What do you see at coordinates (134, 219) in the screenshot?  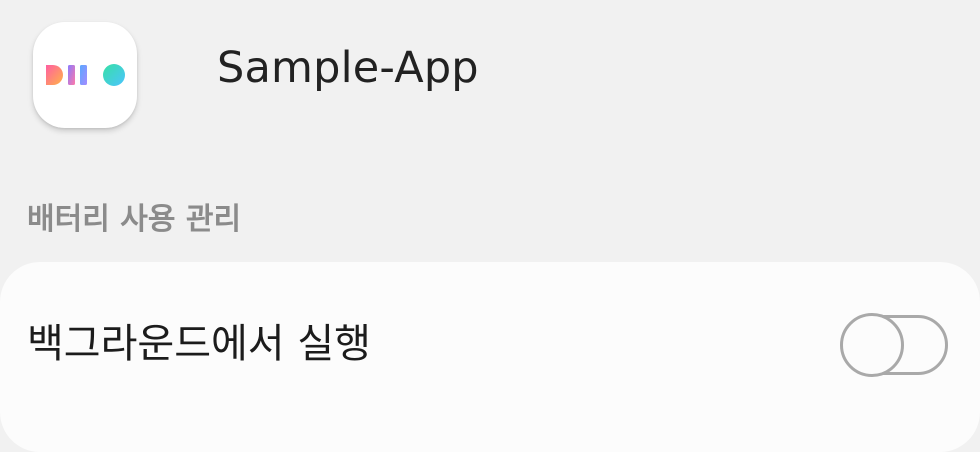 I see `section-header-battery: 배터리 사용 관리` at bounding box center [134, 219].